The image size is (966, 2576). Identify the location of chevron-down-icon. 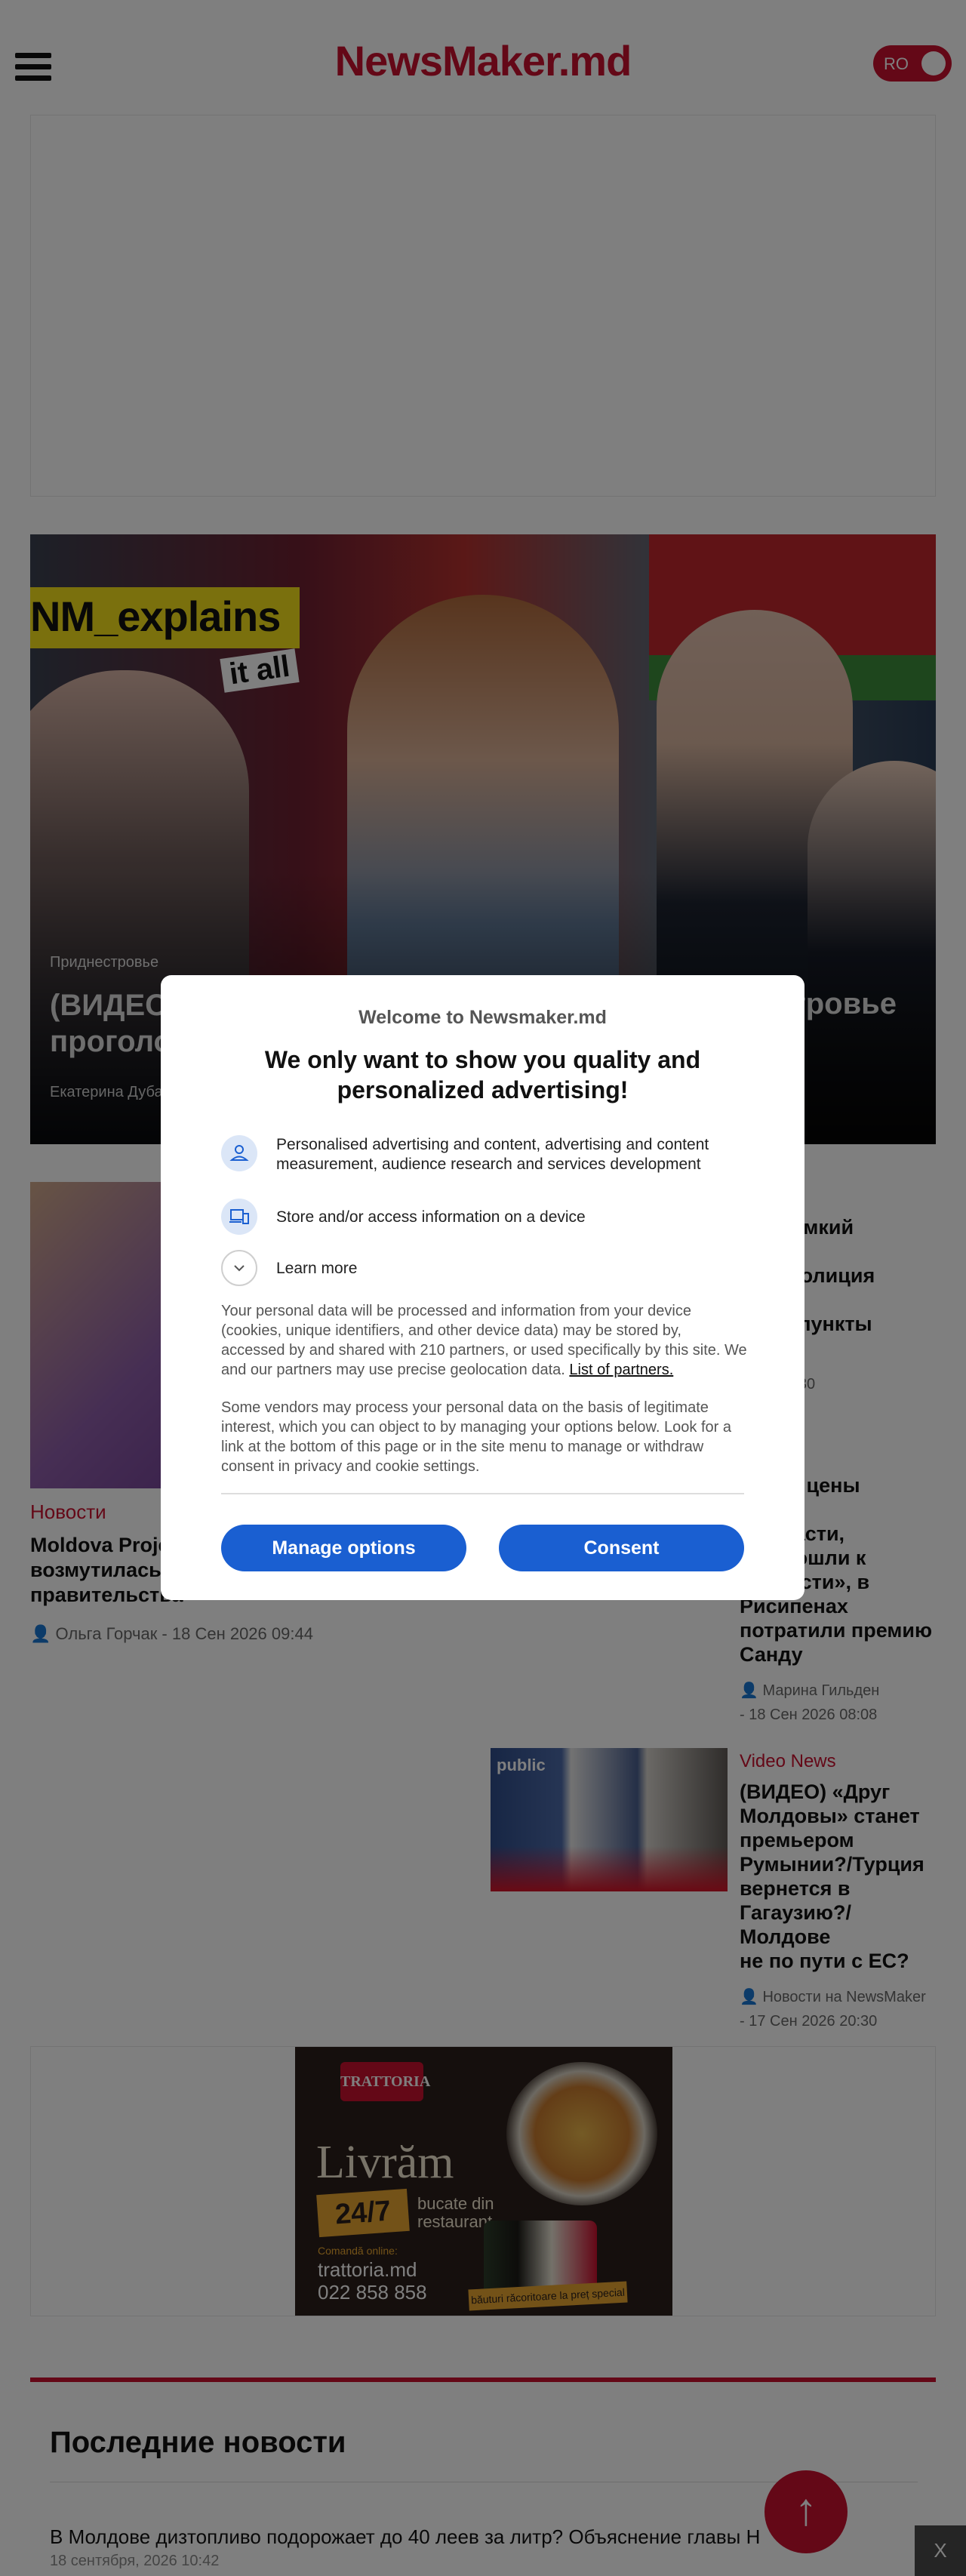
(239, 1268).